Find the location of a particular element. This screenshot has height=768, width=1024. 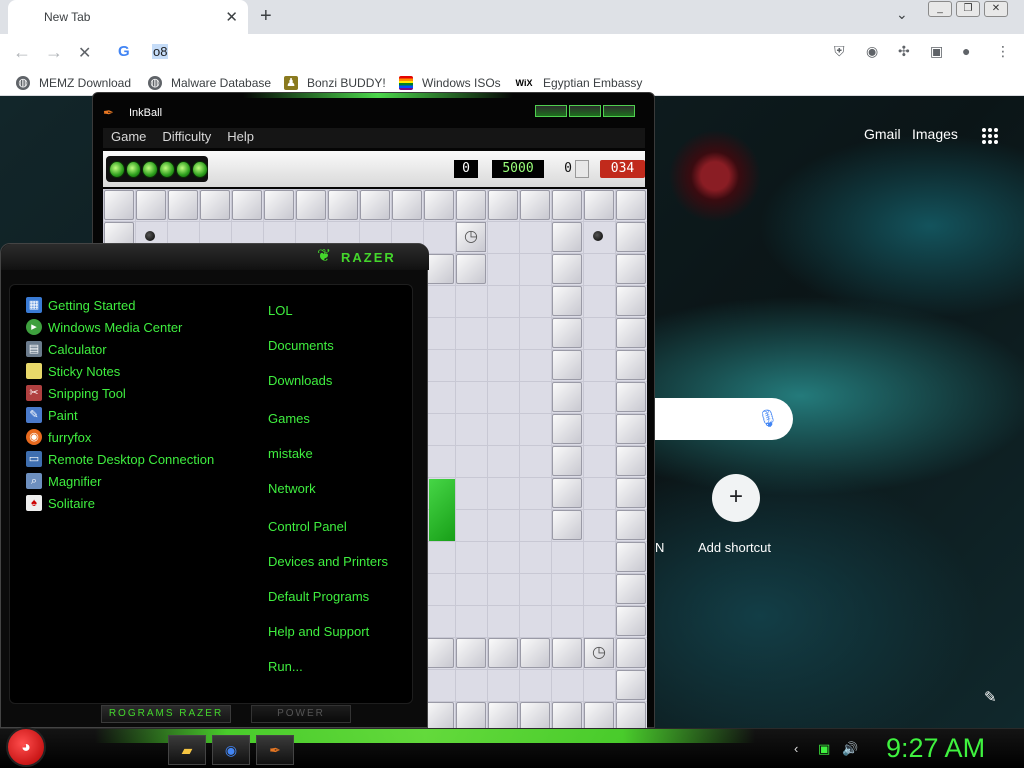

program-solitaire: ♠ Solitaire is located at coordinates (60, 503).